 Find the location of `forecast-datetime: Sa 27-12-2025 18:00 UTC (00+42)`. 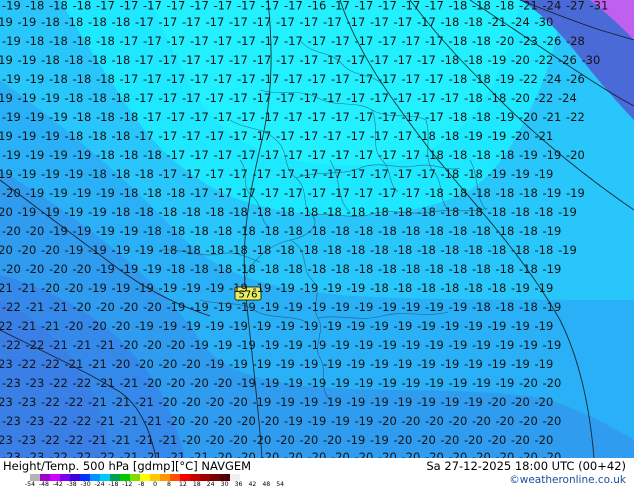

forecast-datetime: Sa 27-12-2025 18:00 UTC (00+42) is located at coordinates (526, 466).